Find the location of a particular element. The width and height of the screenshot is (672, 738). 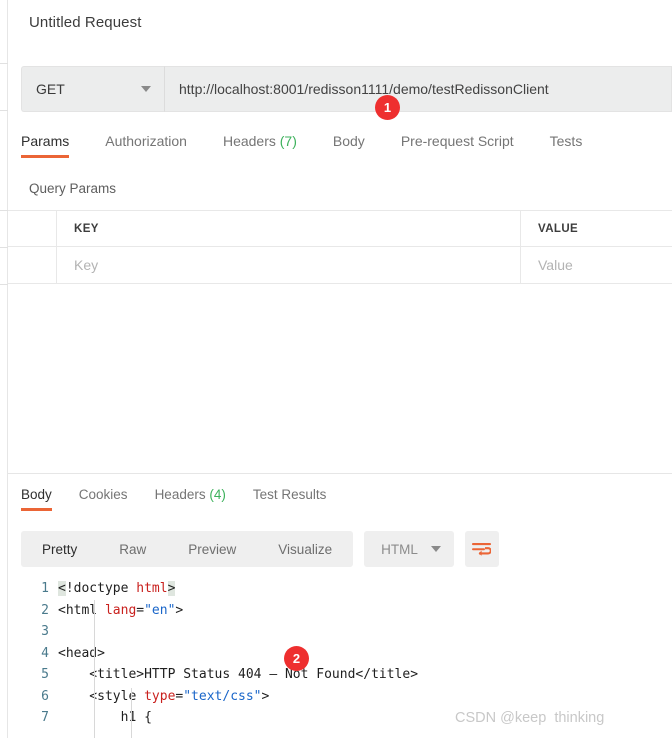

code-line-text: <html lang="en"> is located at coordinates (120, 610).